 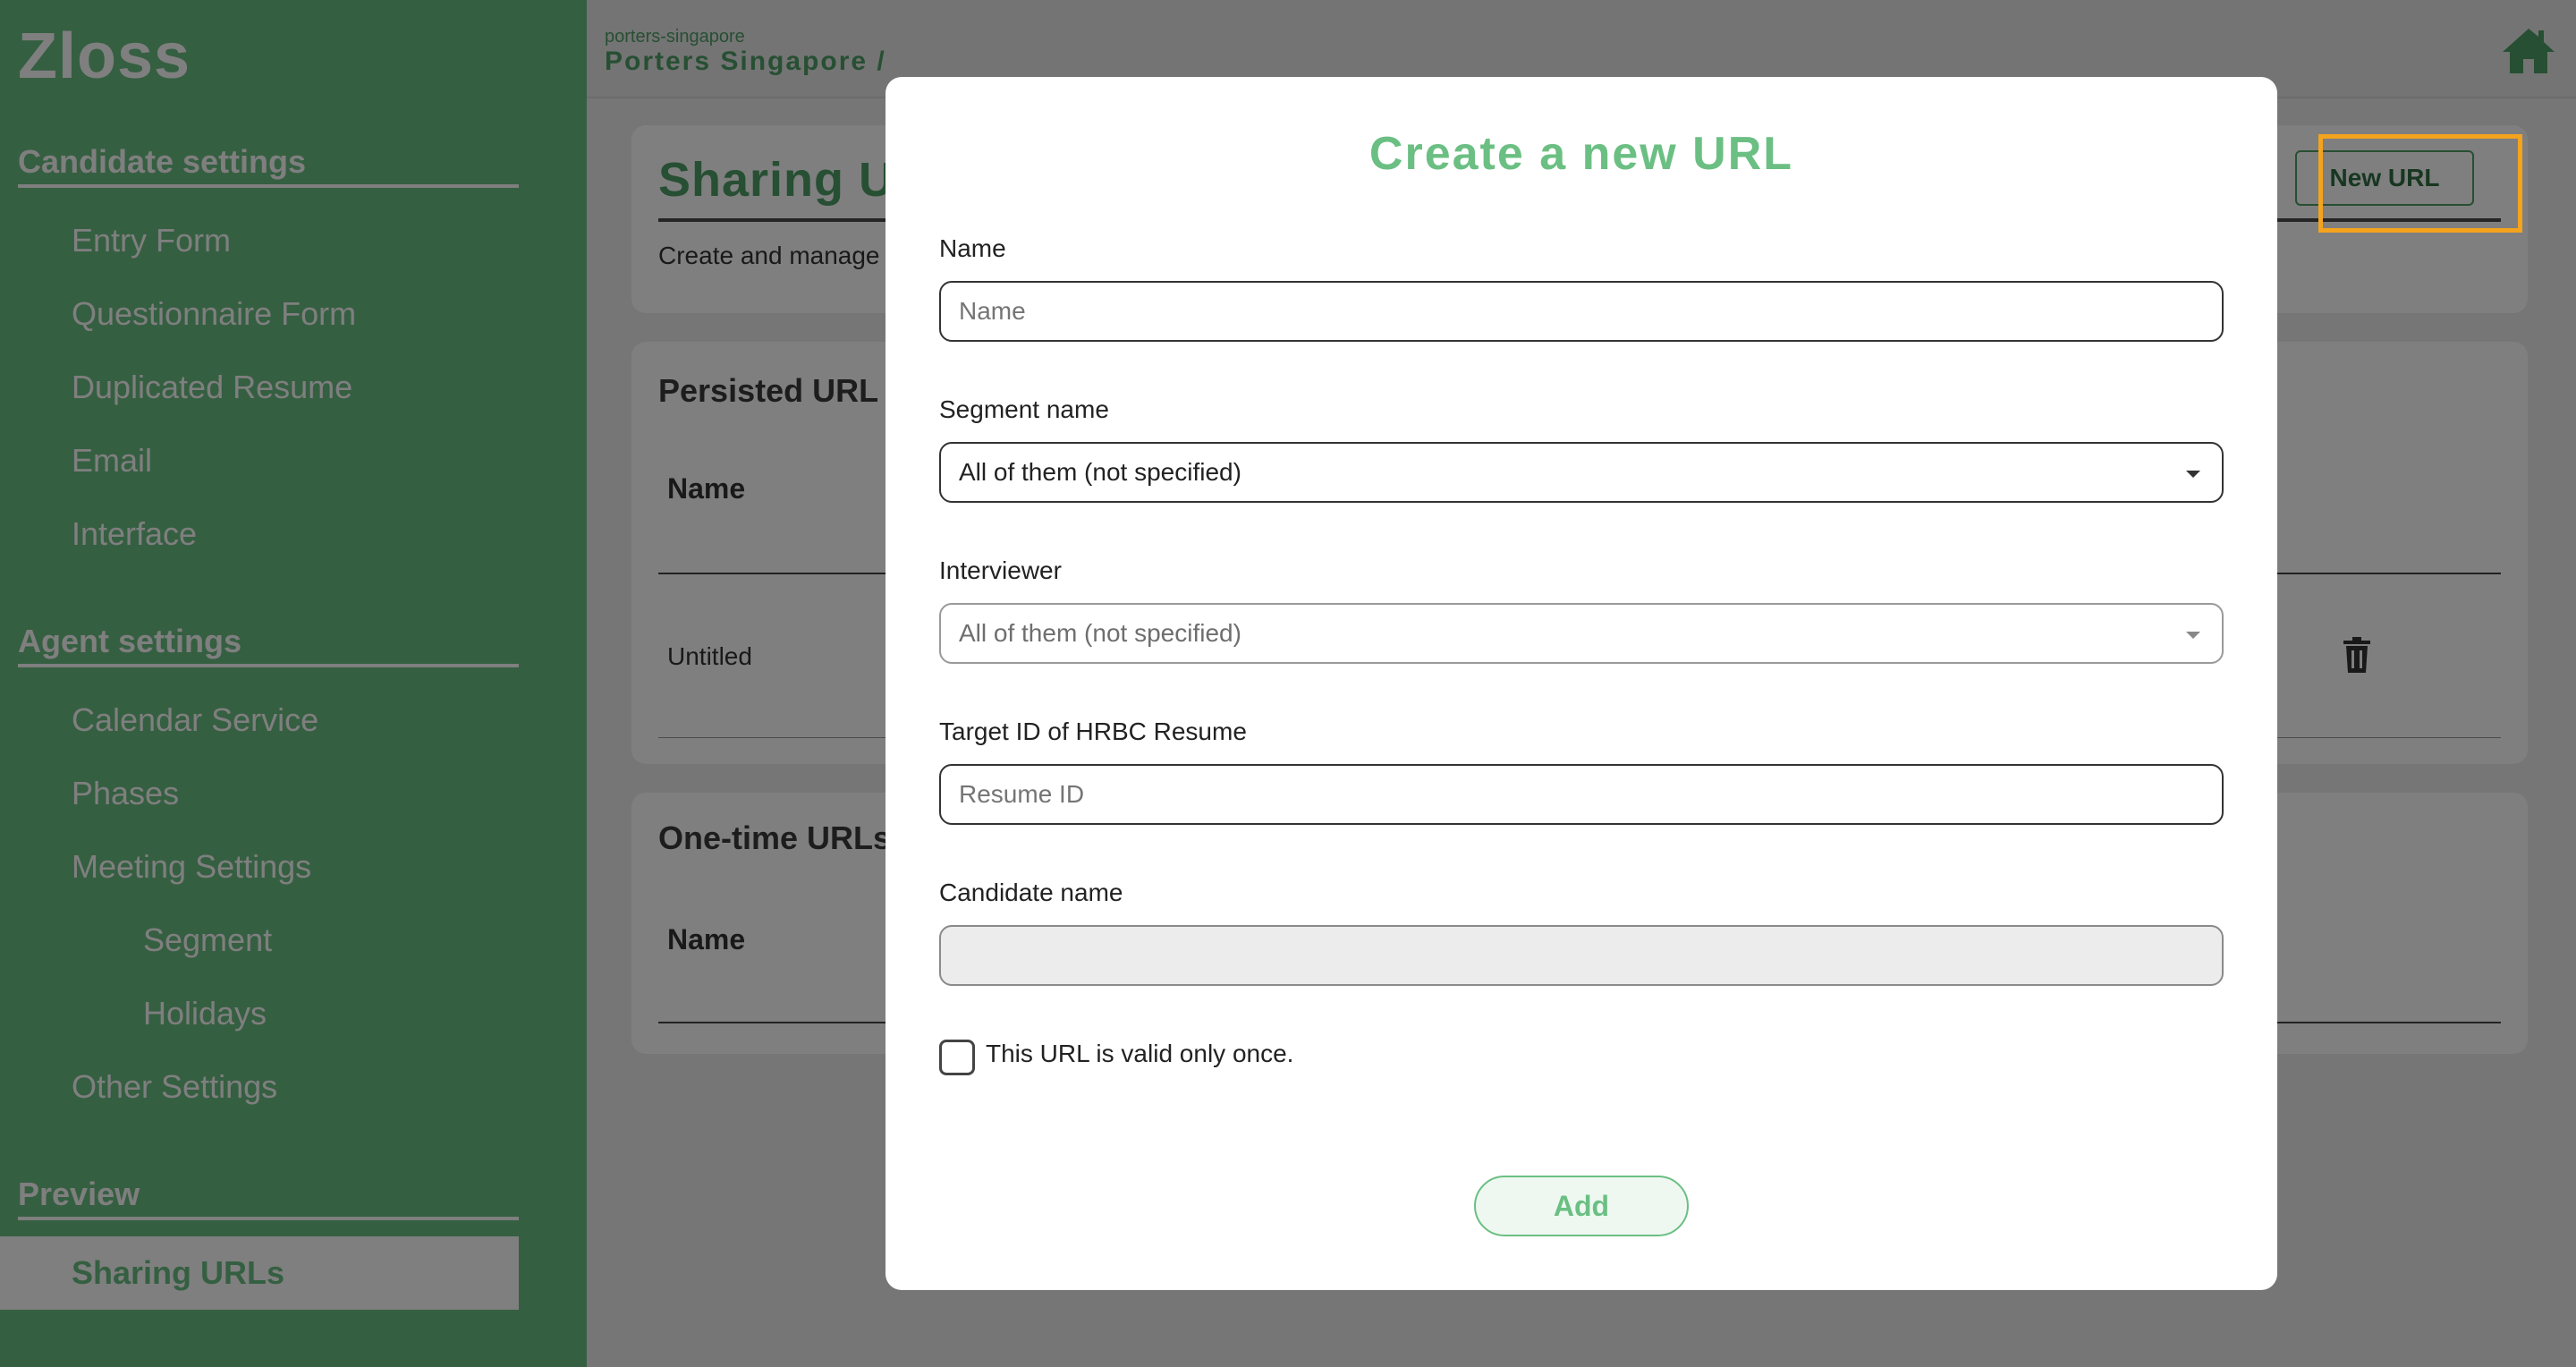 I want to click on resume-id-input, so click(x=1581, y=794).